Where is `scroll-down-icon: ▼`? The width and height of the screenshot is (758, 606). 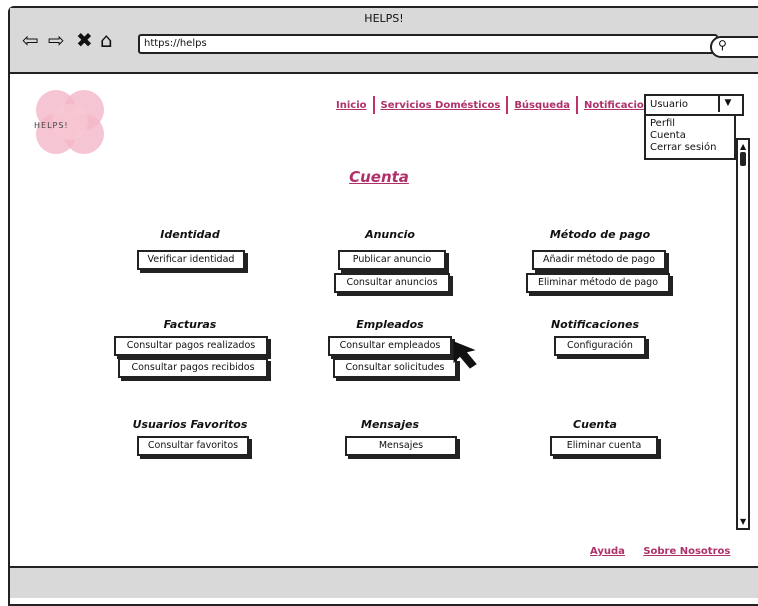
scroll-down-icon: ▼ is located at coordinates (743, 521).